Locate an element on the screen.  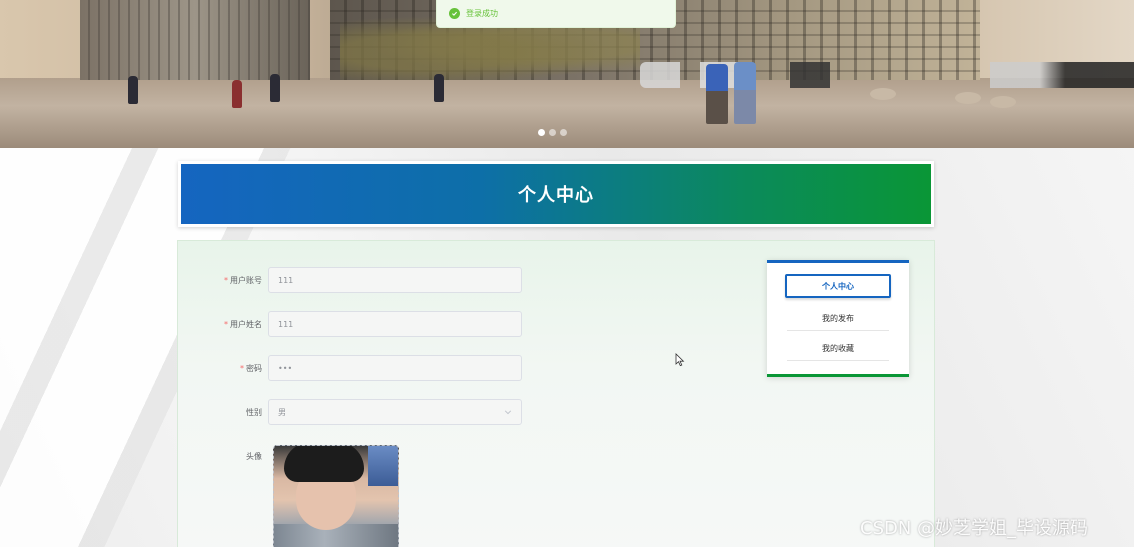
form-row-password: * 密码 ••• is located at coordinates (350, 368).